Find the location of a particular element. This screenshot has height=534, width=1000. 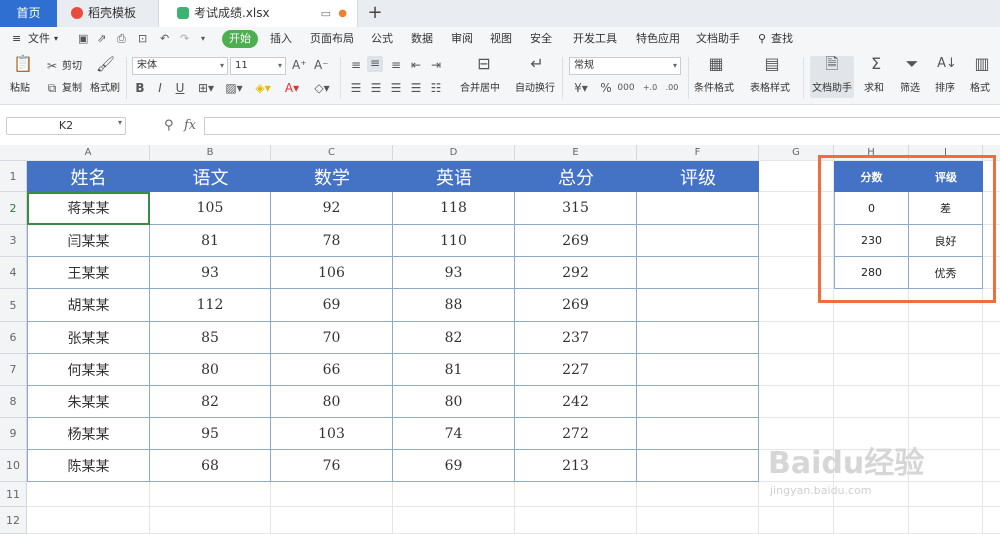

column-header-b: B is located at coordinates (210, 152).